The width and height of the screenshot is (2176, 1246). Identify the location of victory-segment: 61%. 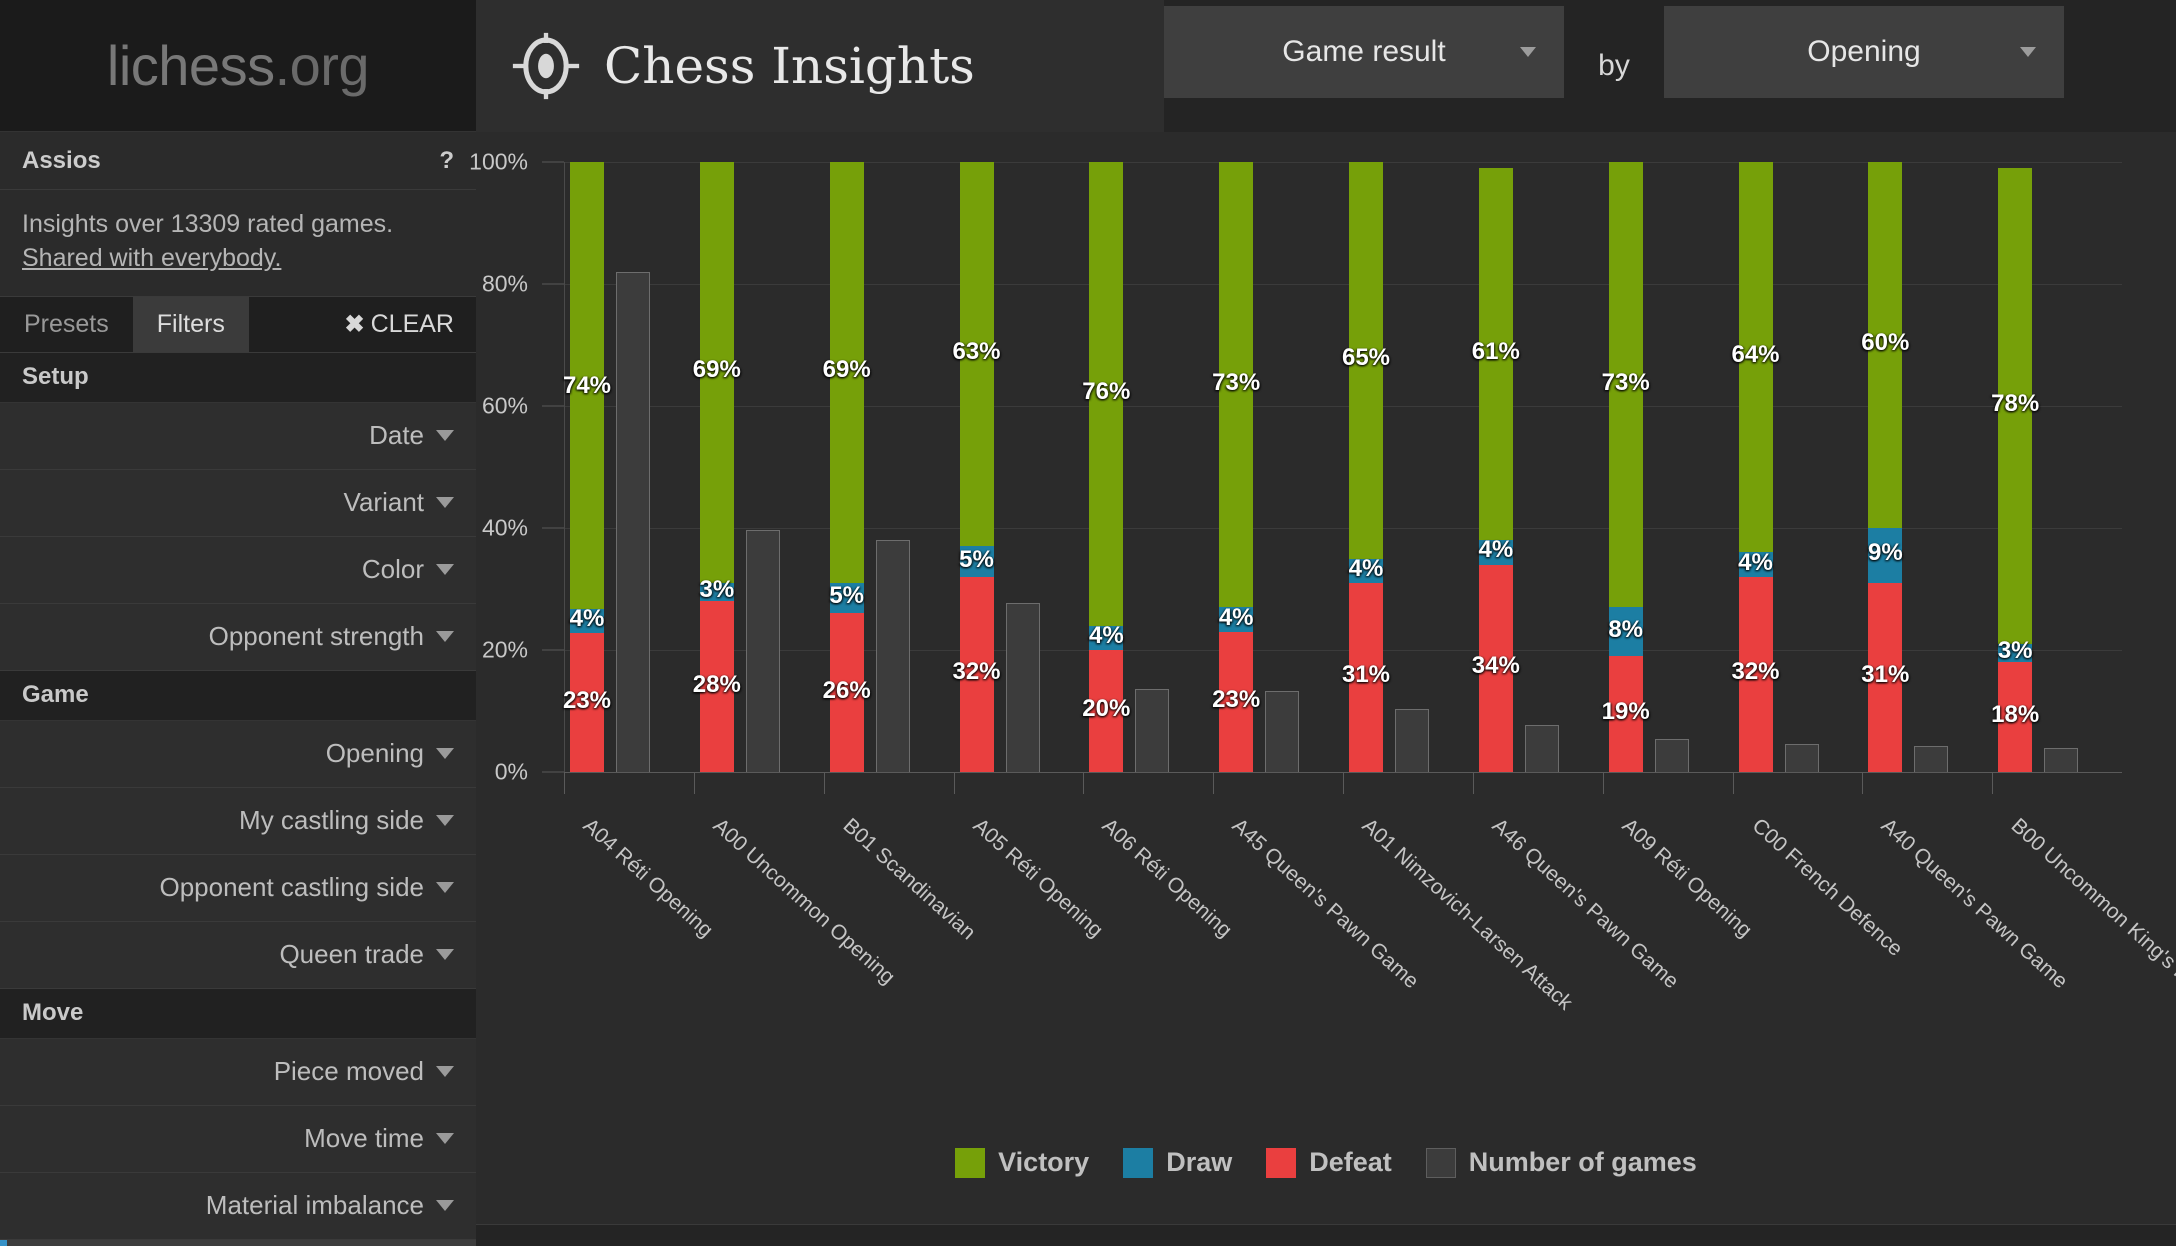
(1496, 354).